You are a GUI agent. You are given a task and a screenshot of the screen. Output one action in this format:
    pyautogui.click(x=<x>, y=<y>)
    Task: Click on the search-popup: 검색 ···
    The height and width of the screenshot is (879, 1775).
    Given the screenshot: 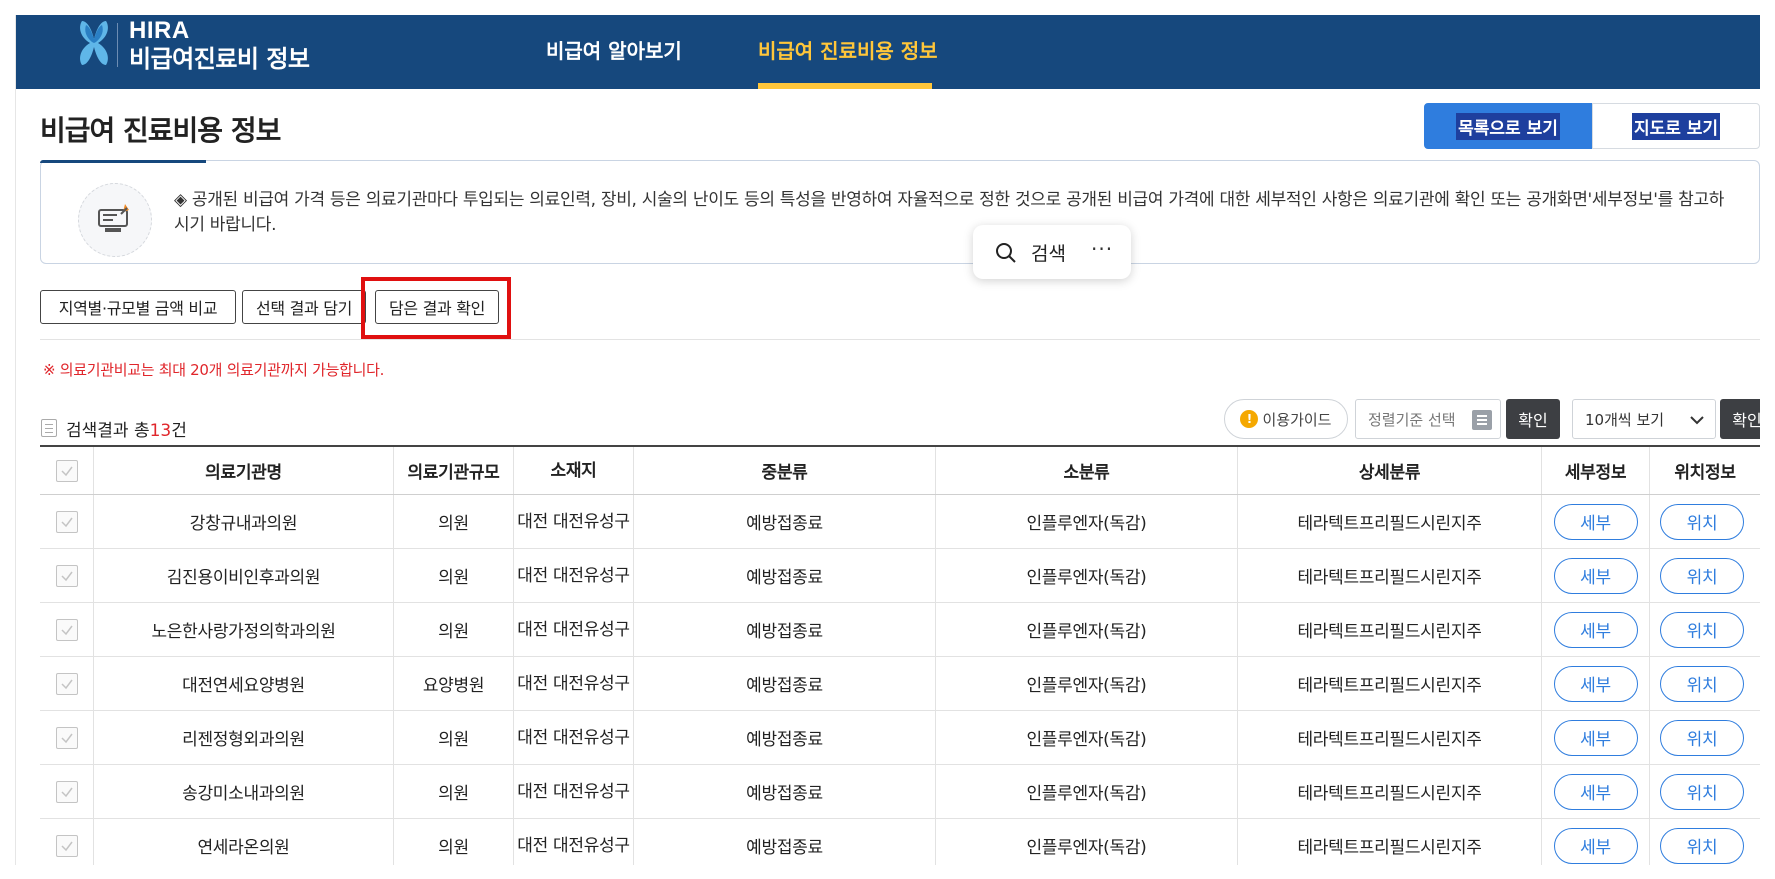 What is the action you would take?
    pyautogui.click(x=1052, y=252)
    